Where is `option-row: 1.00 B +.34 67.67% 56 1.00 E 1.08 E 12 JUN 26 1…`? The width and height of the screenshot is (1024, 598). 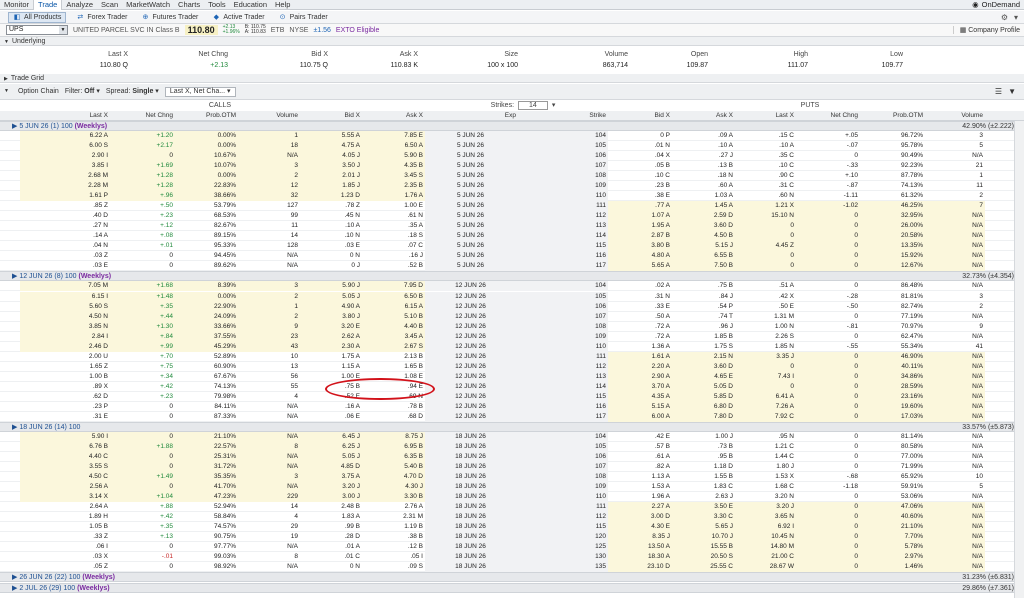 option-row: 1.00 B +.34 67.67% 56 1.00 E 1.08 E 12 JUN 26 1… is located at coordinates (512, 376).